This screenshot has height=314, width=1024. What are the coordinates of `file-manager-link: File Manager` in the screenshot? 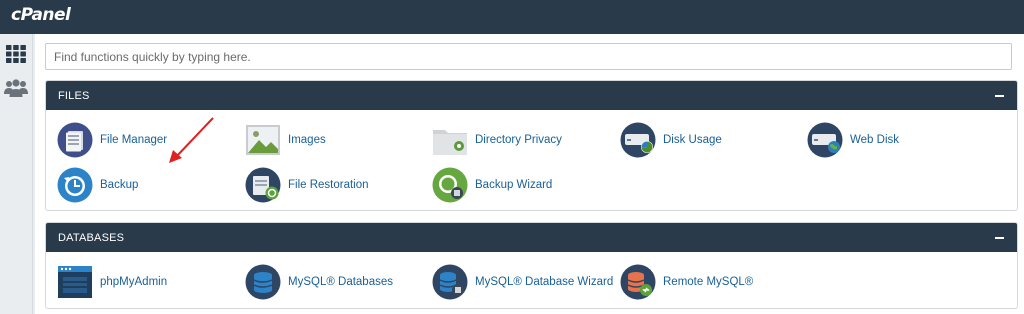 It's located at (112, 140).